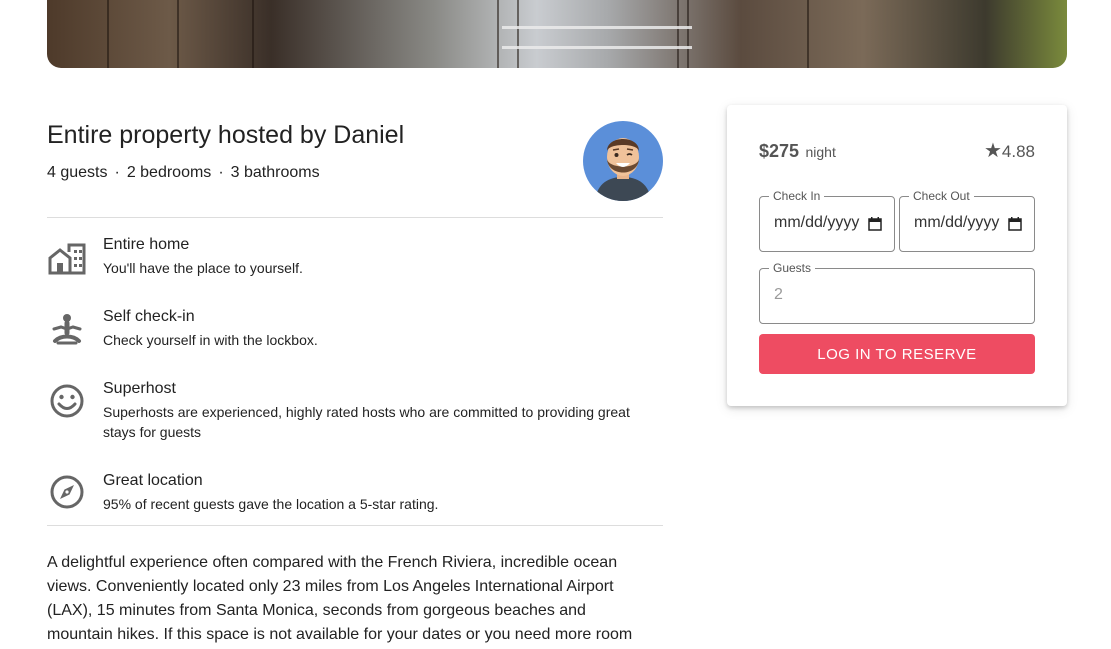 The height and width of the screenshot is (649, 1111). What do you see at coordinates (779, 151) in the screenshot?
I see `price-amount: $275` at bounding box center [779, 151].